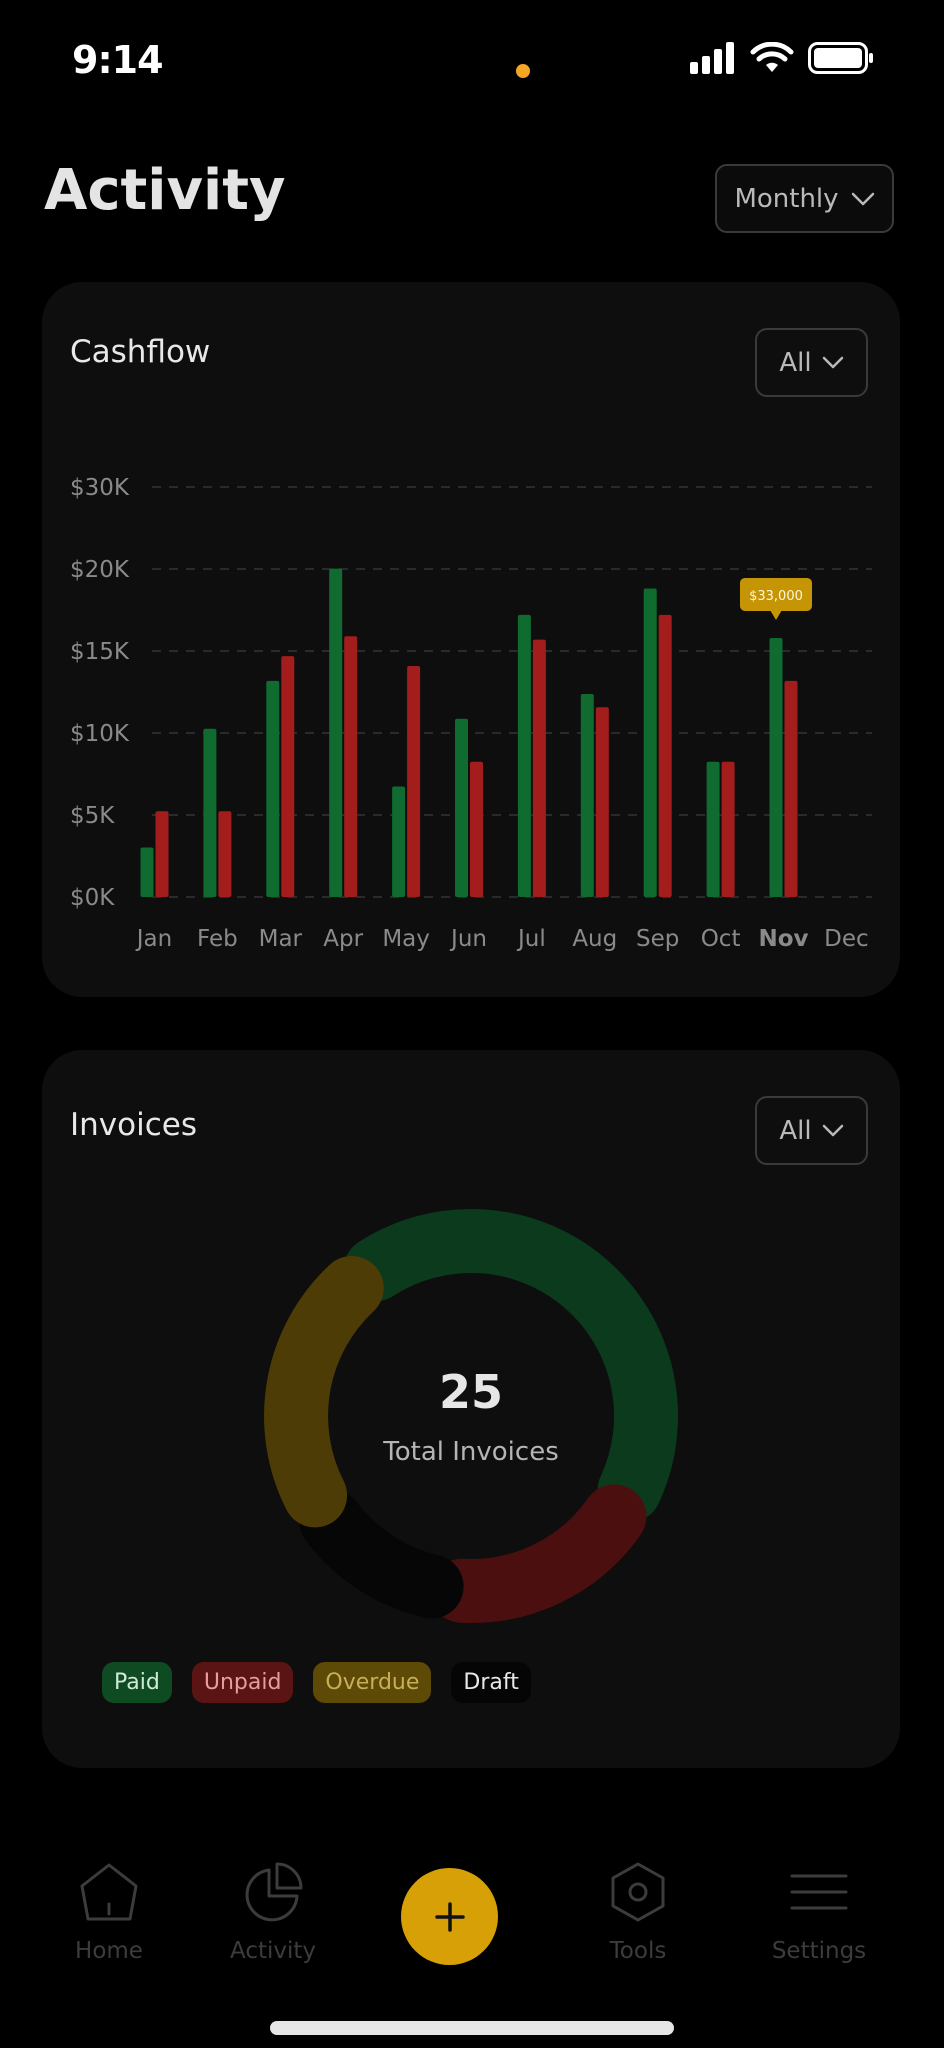  I want to click on period-select-label: Monthly, so click(786, 198).